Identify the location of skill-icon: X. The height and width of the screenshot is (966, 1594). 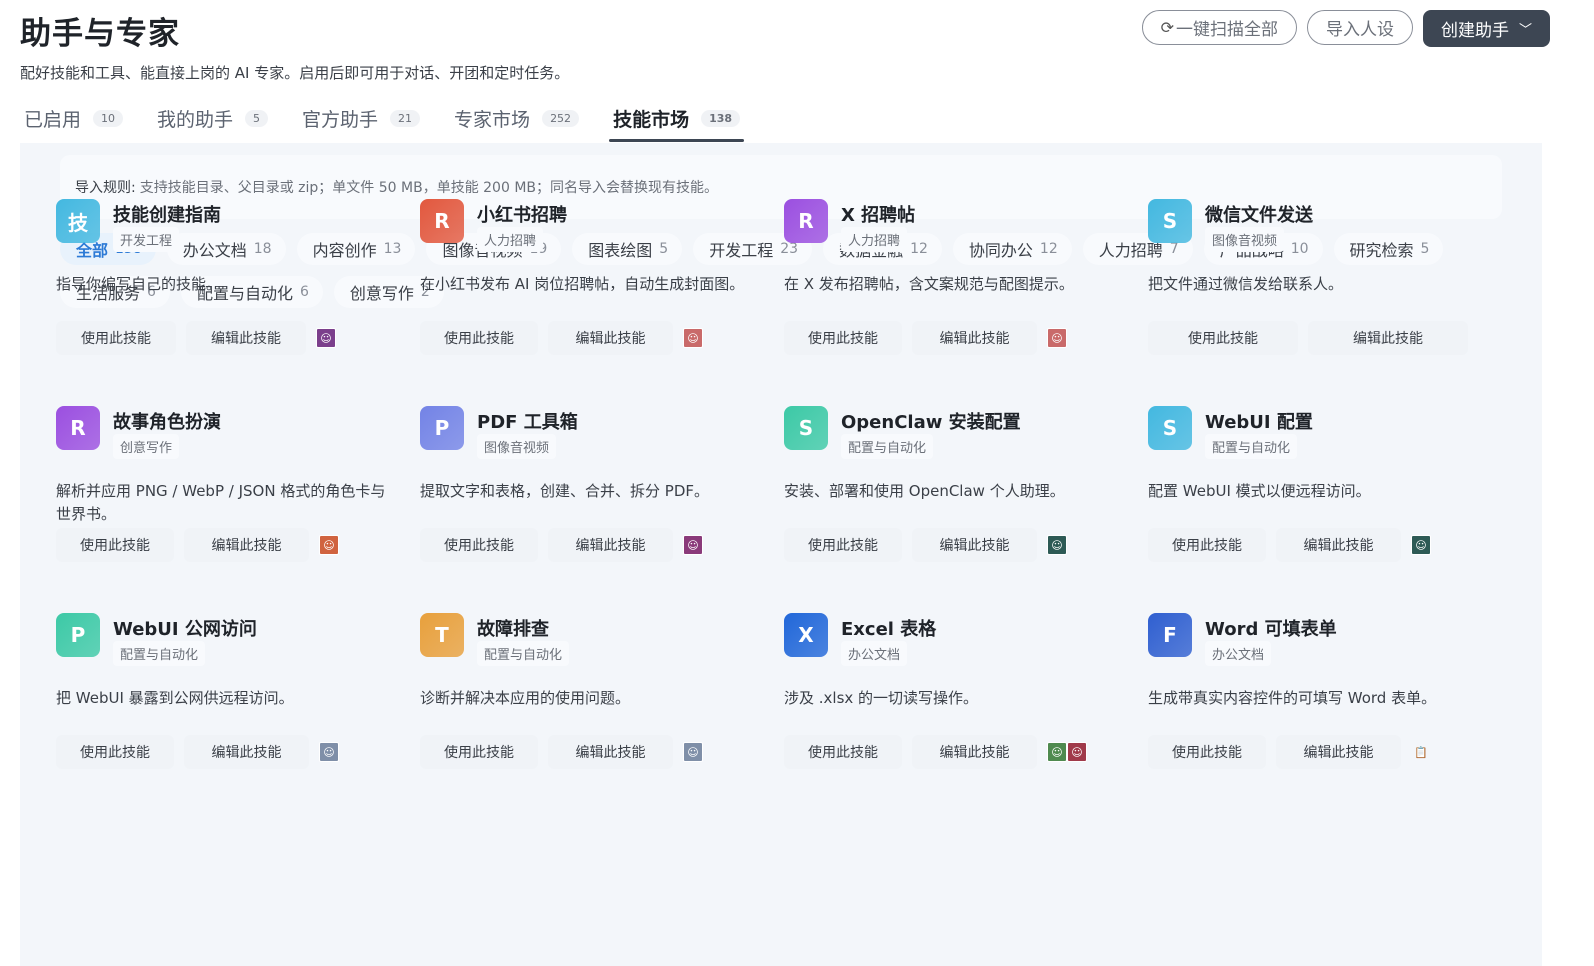
(806, 635).